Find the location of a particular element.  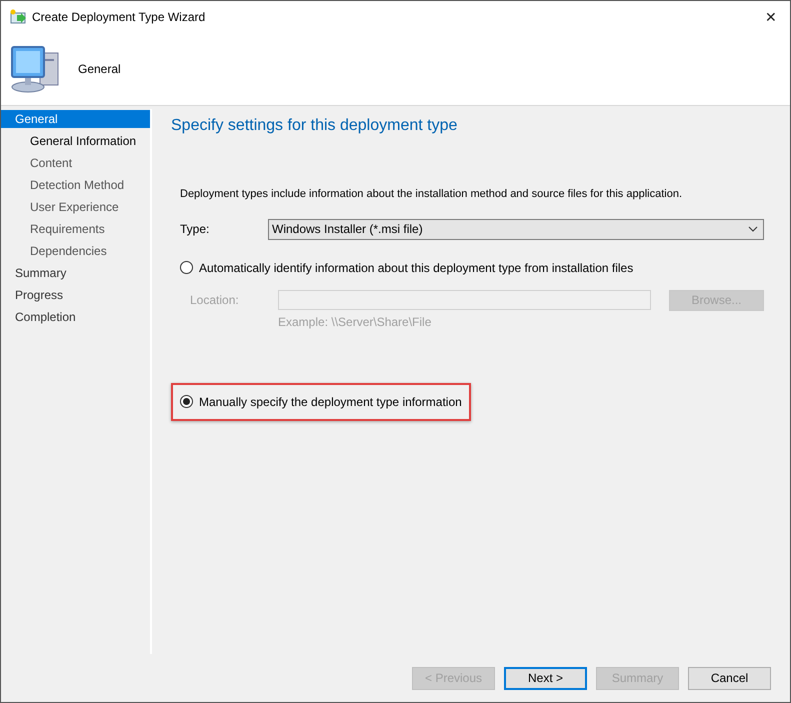

description-text: Deployment types include information about the installation method and source files for this application. is located at coordinates (432, 194).